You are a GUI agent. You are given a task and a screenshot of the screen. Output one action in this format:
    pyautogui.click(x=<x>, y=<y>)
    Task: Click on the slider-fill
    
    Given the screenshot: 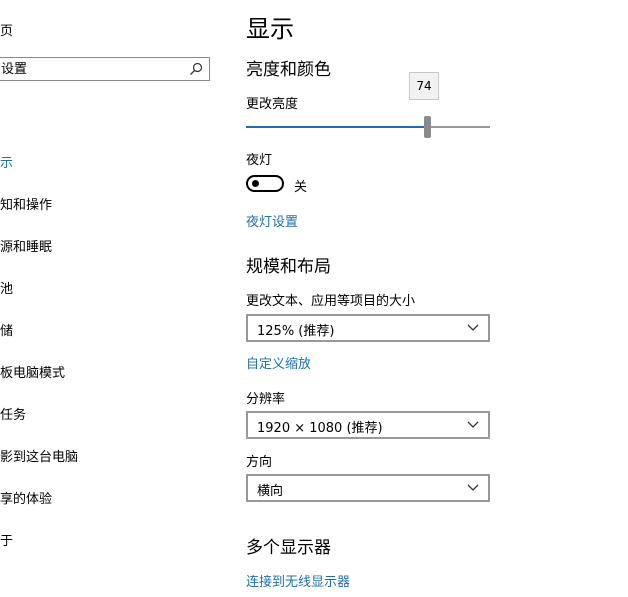 What is the action you would take?
    pyautogui.click(x=336, y=127)
    